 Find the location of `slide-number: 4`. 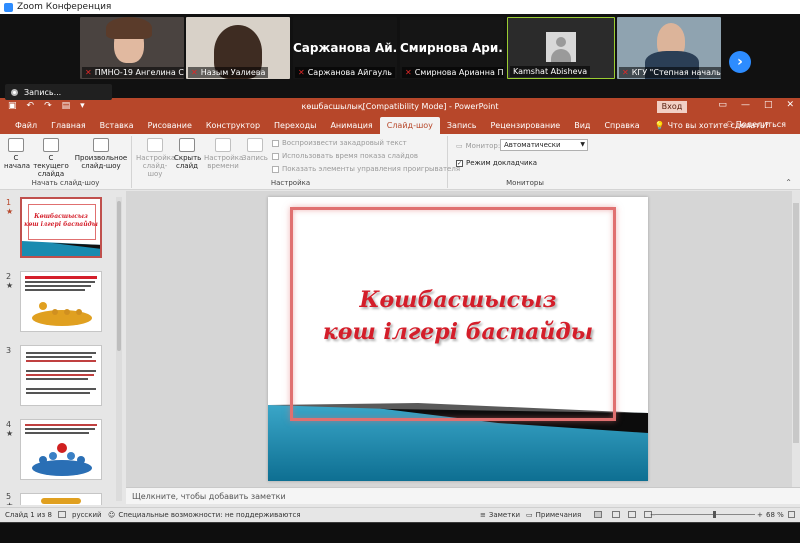

slide-number: 4 is located at coordinates (9, 424).